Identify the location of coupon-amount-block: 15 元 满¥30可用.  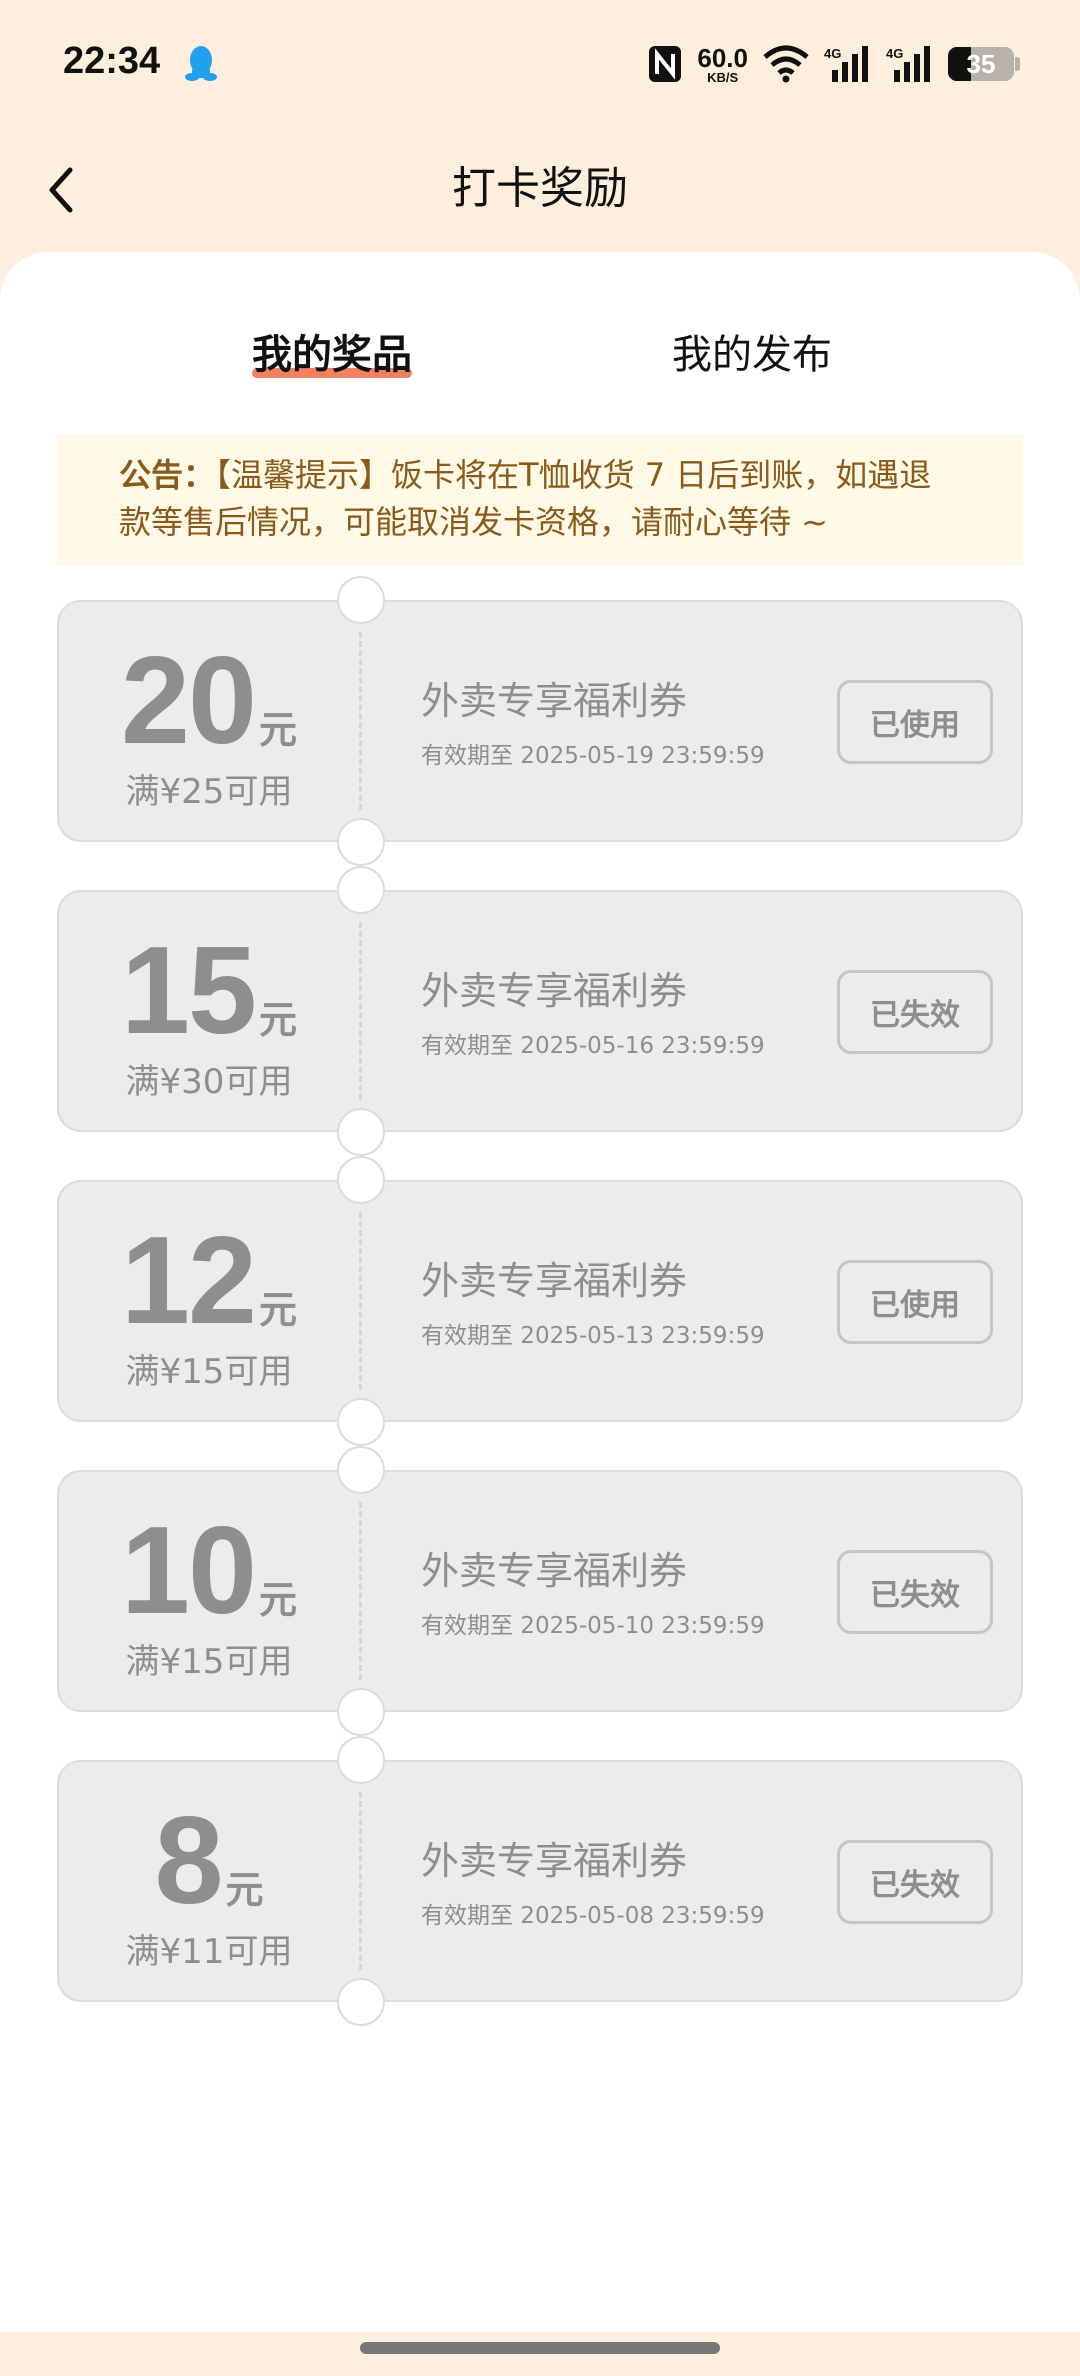
(209, 1015).